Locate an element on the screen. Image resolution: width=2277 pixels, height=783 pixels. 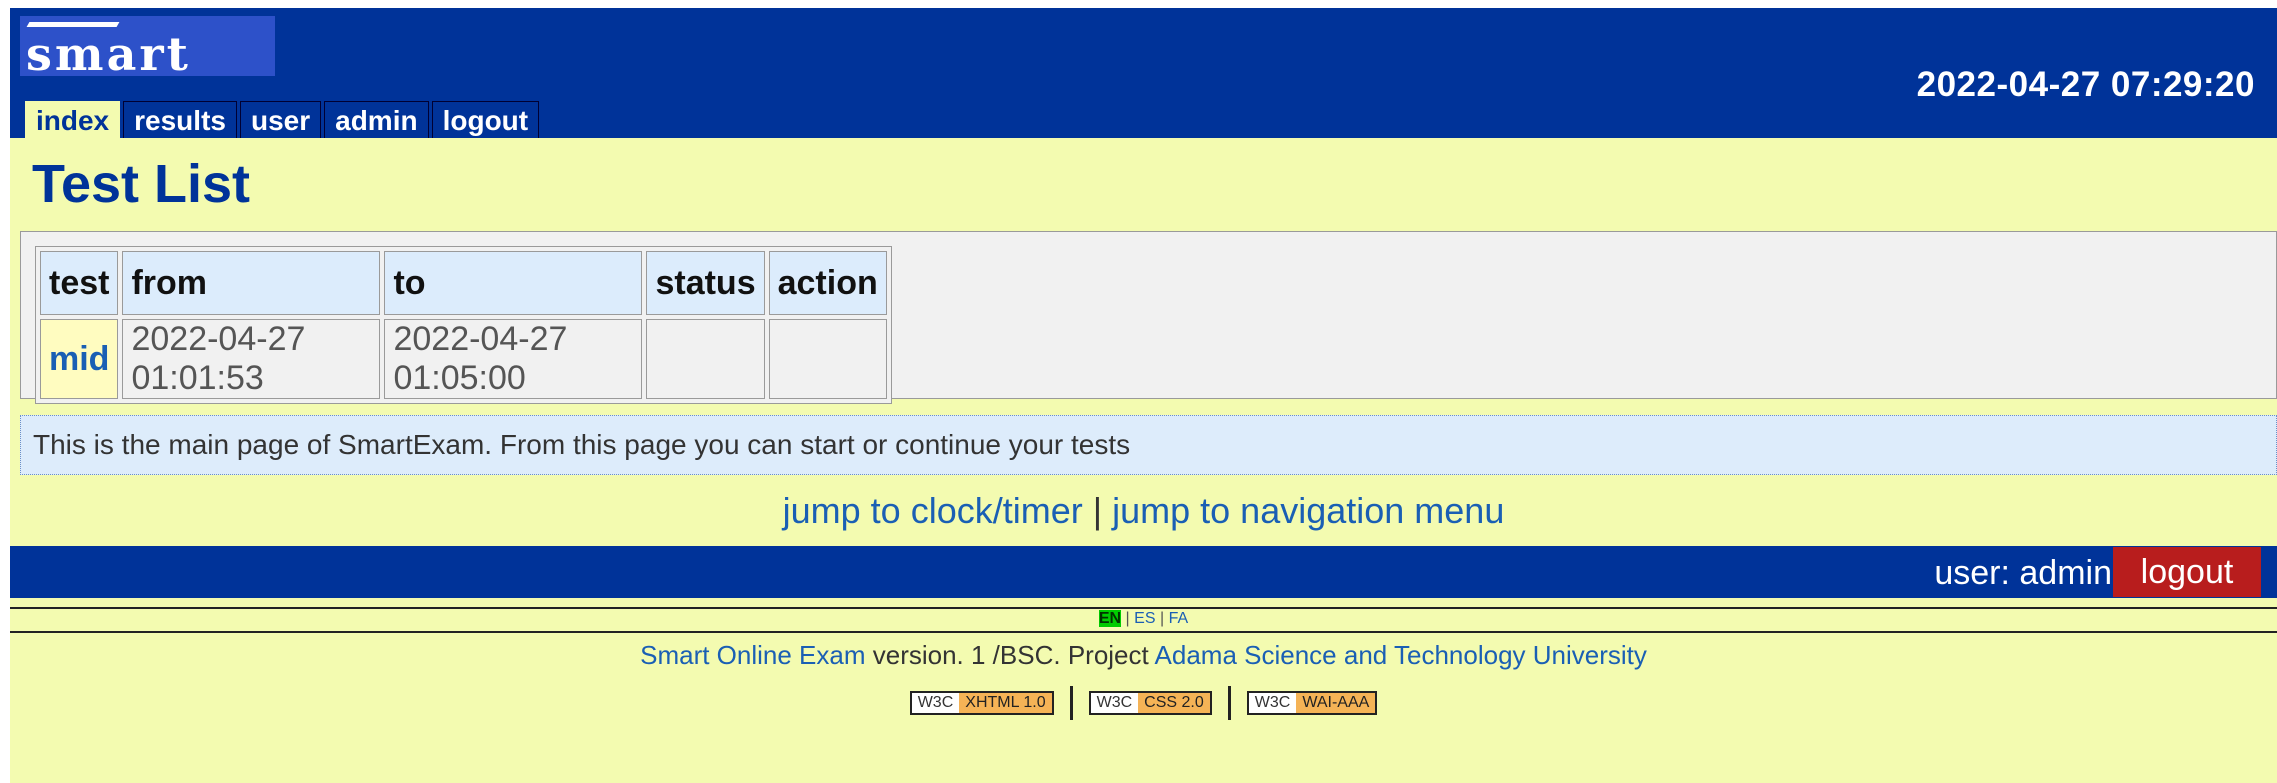
user-bar: user: admin logout is located at coordinates (1143, 572).